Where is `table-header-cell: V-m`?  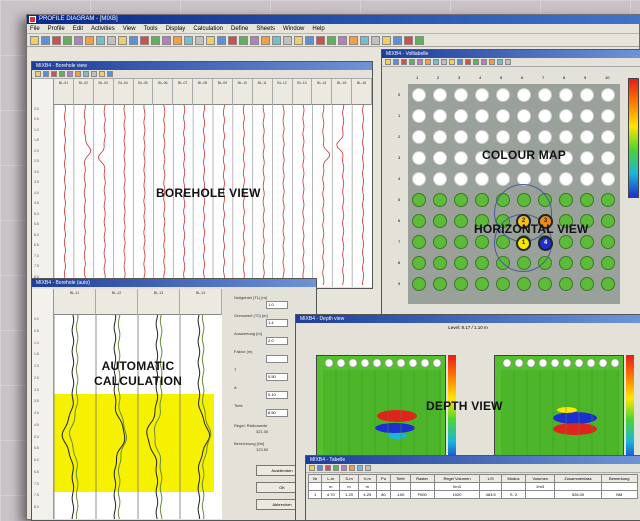
table-header-cell: V-m is located at coordinates (367, 478).